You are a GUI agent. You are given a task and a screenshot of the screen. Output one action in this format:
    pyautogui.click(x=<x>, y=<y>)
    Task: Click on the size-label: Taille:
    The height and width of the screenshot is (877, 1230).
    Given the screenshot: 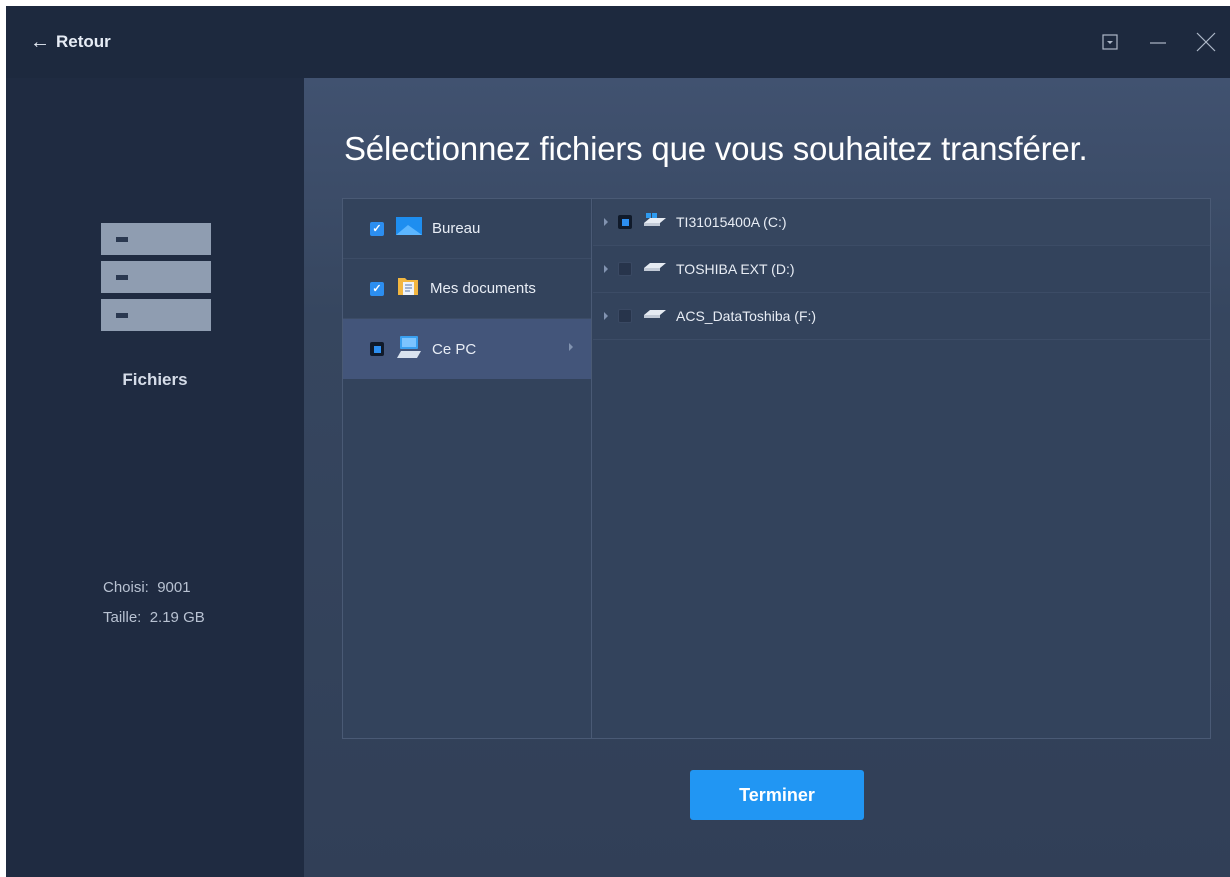 What is the action you would take?
    pyautogui.click(x=122, y=617)
    